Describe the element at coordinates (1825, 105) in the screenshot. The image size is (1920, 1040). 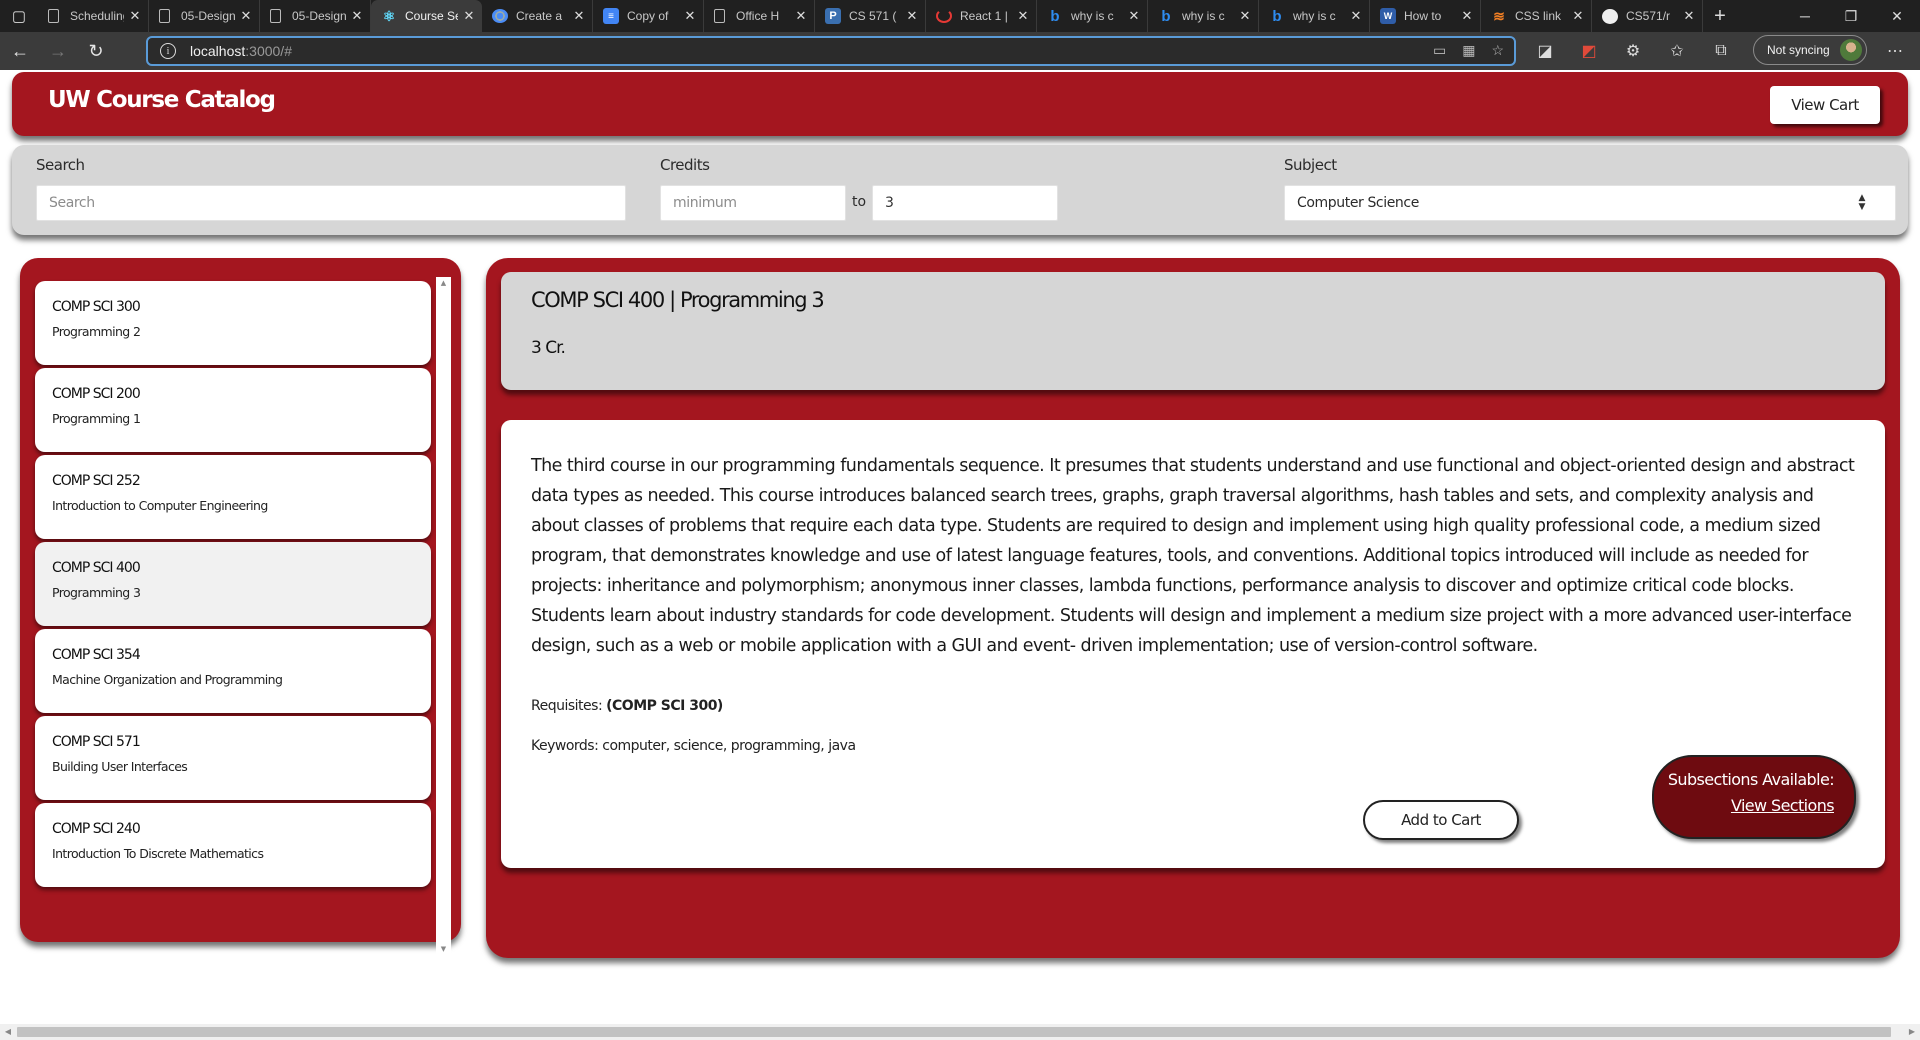
I see `view-cart-button: View Cart` at that location.